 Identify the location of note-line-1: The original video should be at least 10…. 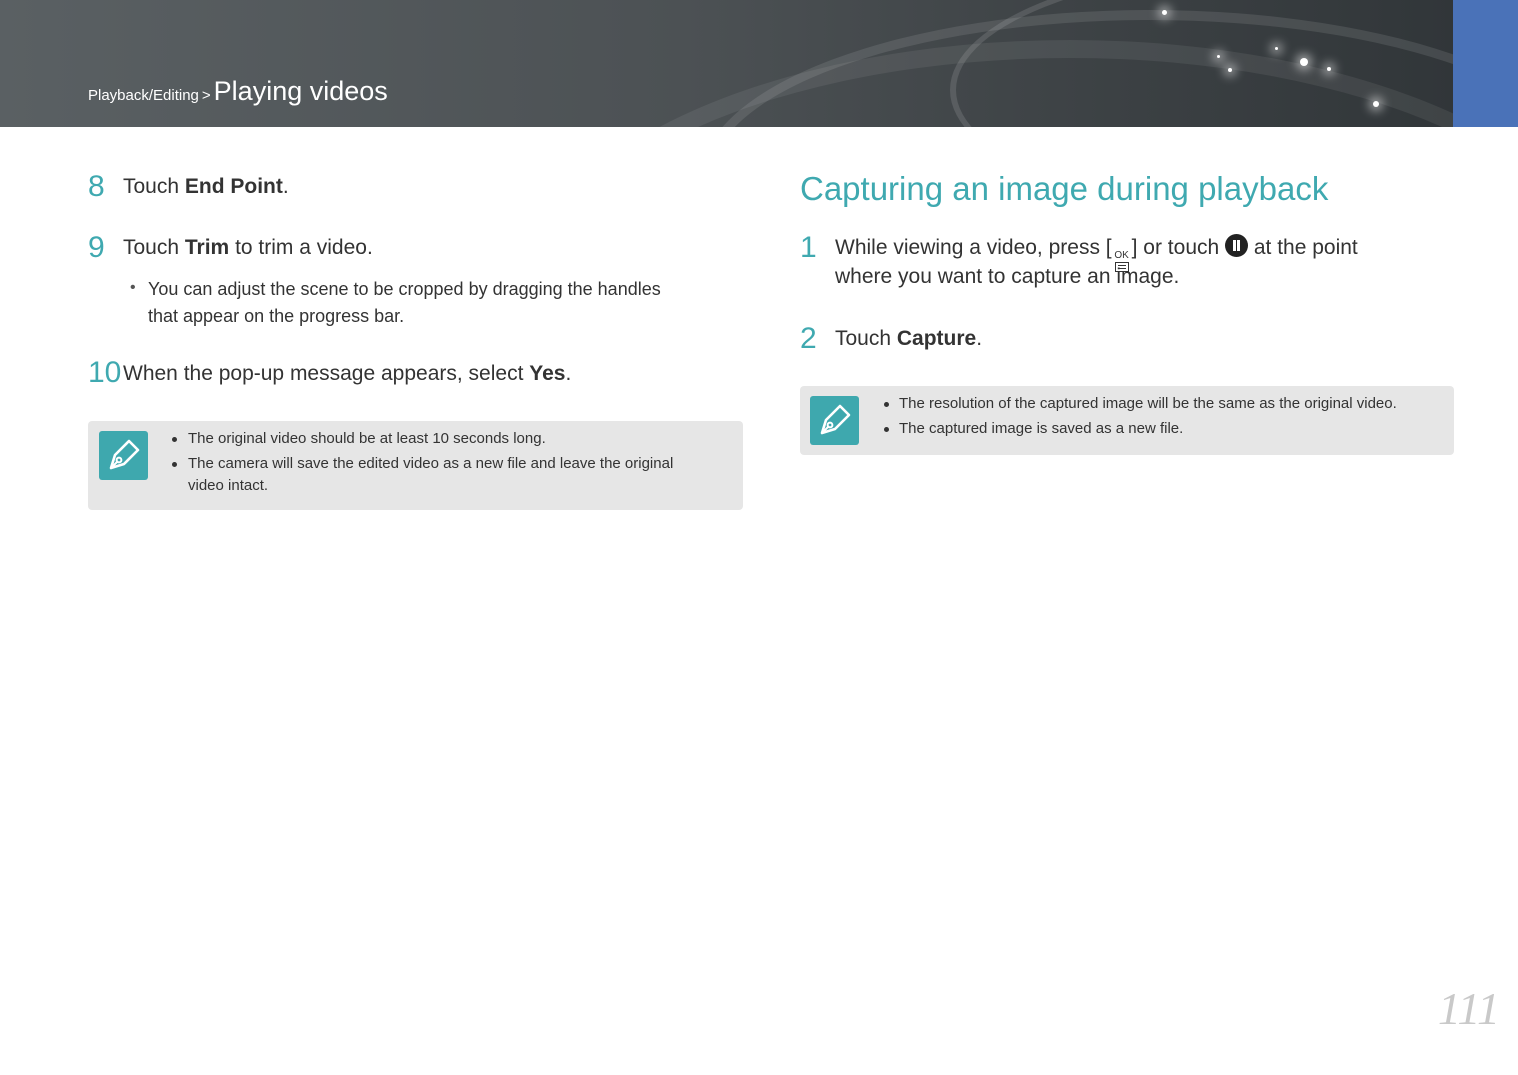
(367, 438).